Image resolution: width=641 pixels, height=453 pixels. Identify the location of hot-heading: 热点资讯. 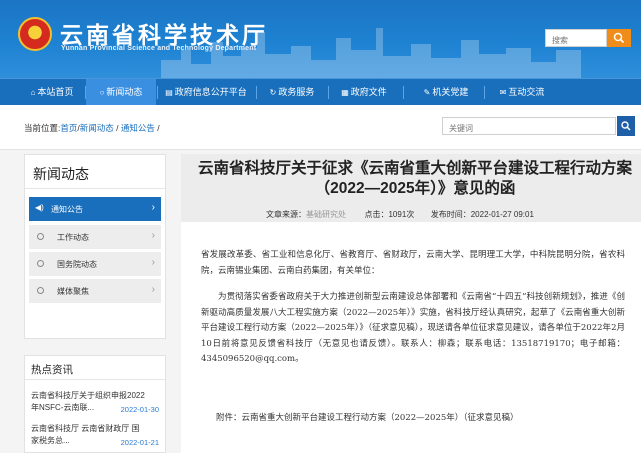
(95, 368).